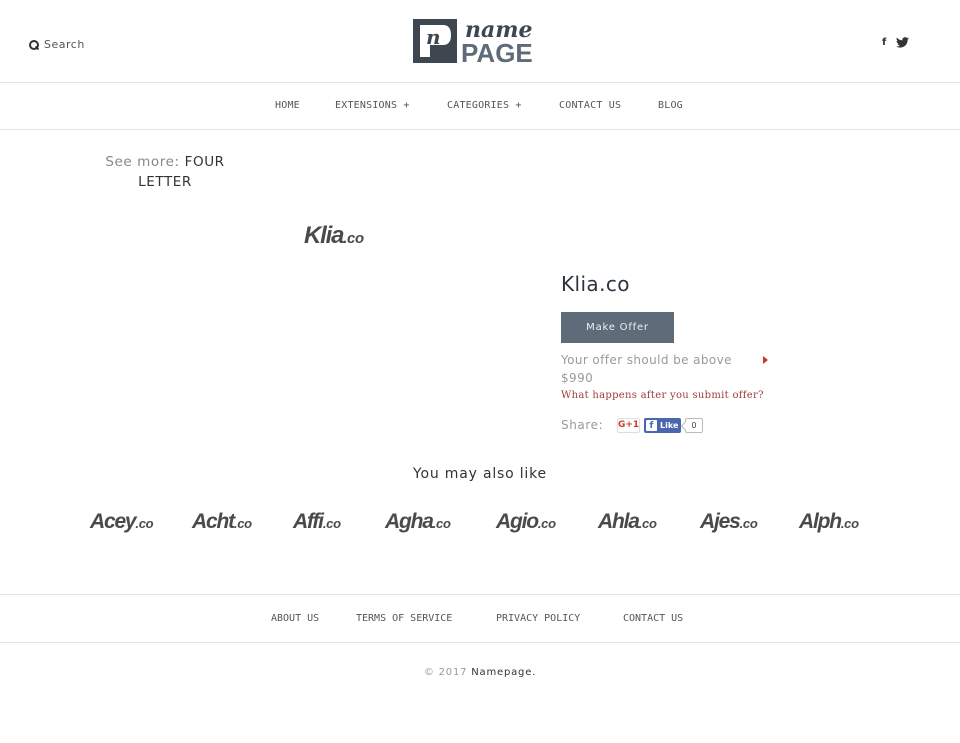 This screenshot has height=743, width=960. Describe the element at coordinates (213, 521) in the screenshot. I see `related-domain-name: Acht` at that location.